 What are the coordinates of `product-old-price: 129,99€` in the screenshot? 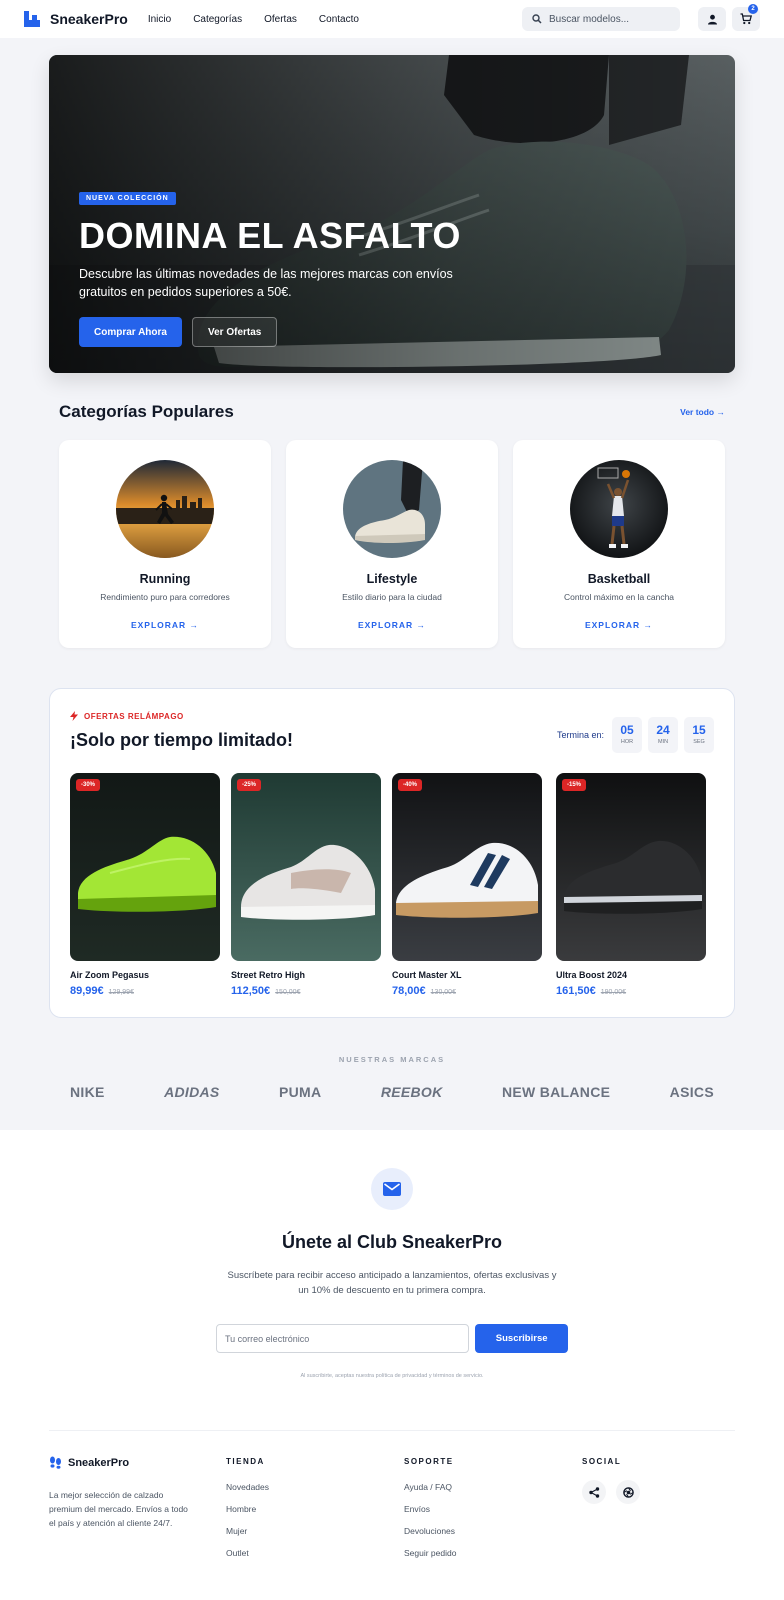 It's located at (121, 992).